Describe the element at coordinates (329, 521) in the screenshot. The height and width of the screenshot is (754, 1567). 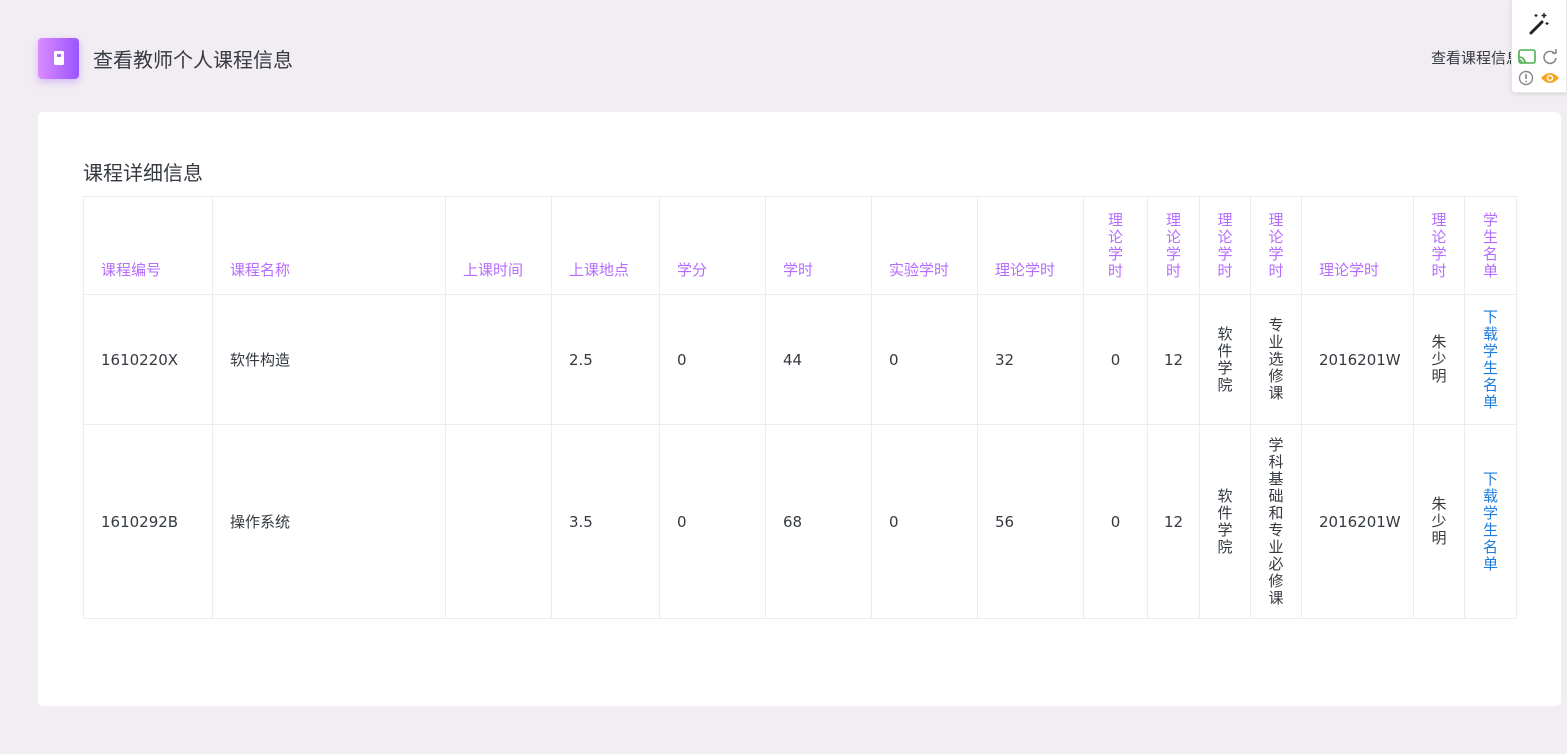
I see `course-name-cell: 操作系统` at that location.